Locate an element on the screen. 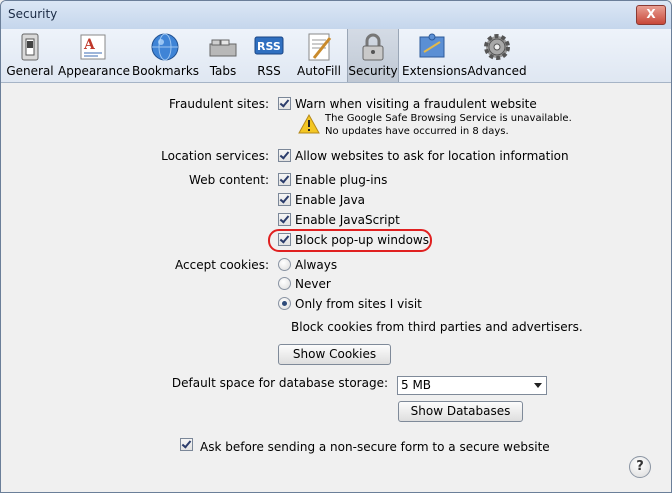 The image size is (672, 493). close-button: X is located at coordinates (651, 15).